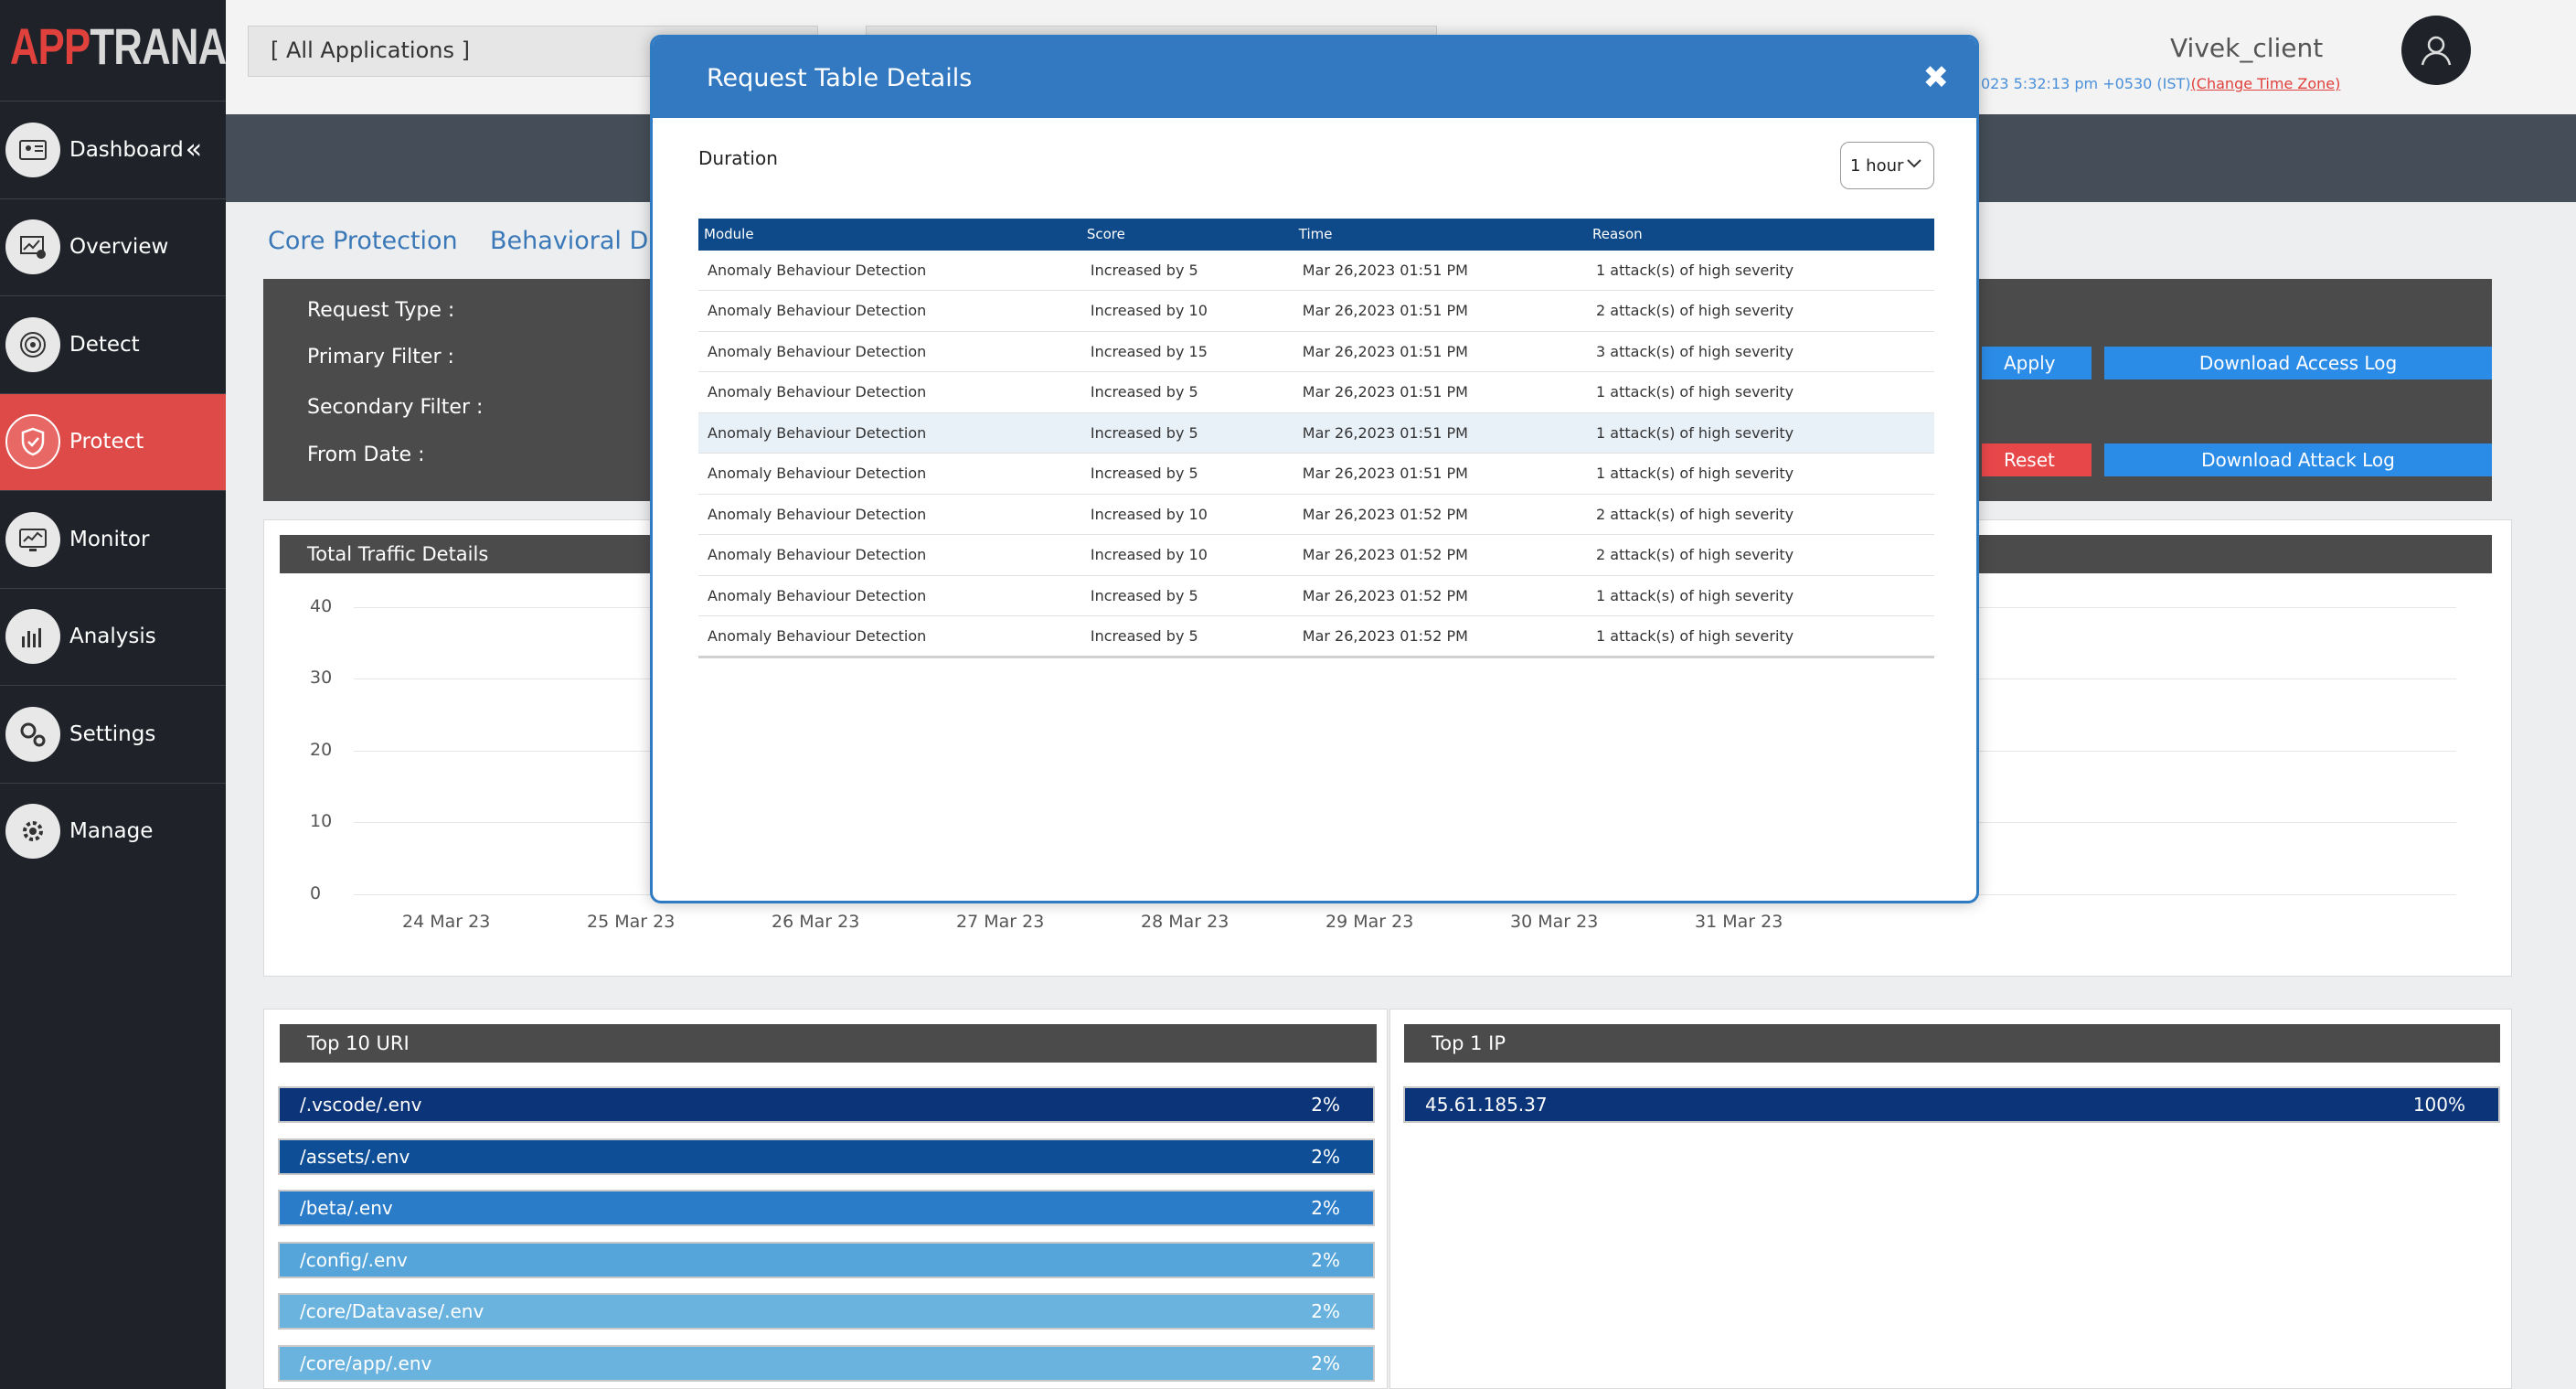  Describe the element at coordinates (32, 247) in the screenshot. I see `overview-icon` at that location.